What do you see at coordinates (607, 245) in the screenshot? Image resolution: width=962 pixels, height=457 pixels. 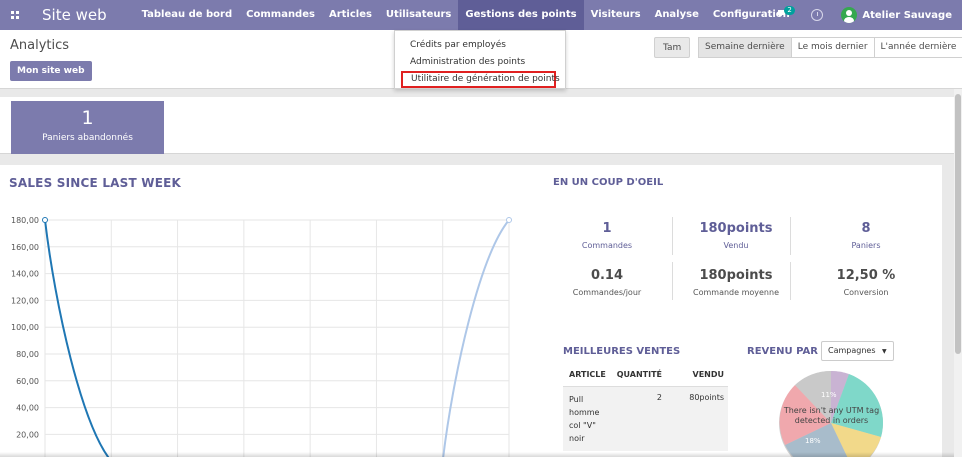 I see `stat-orders-label: Commandes` at bounding box center [607, 245].